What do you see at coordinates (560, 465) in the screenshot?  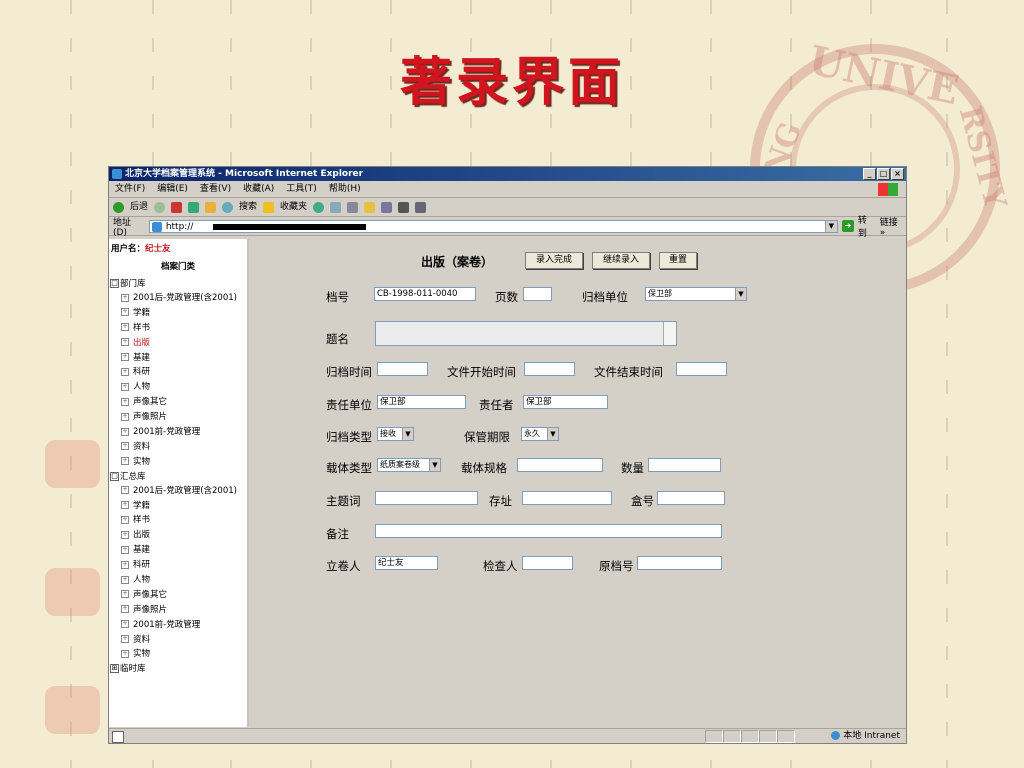 I see `carrier-spec-input` at bounding box center [560, 465].